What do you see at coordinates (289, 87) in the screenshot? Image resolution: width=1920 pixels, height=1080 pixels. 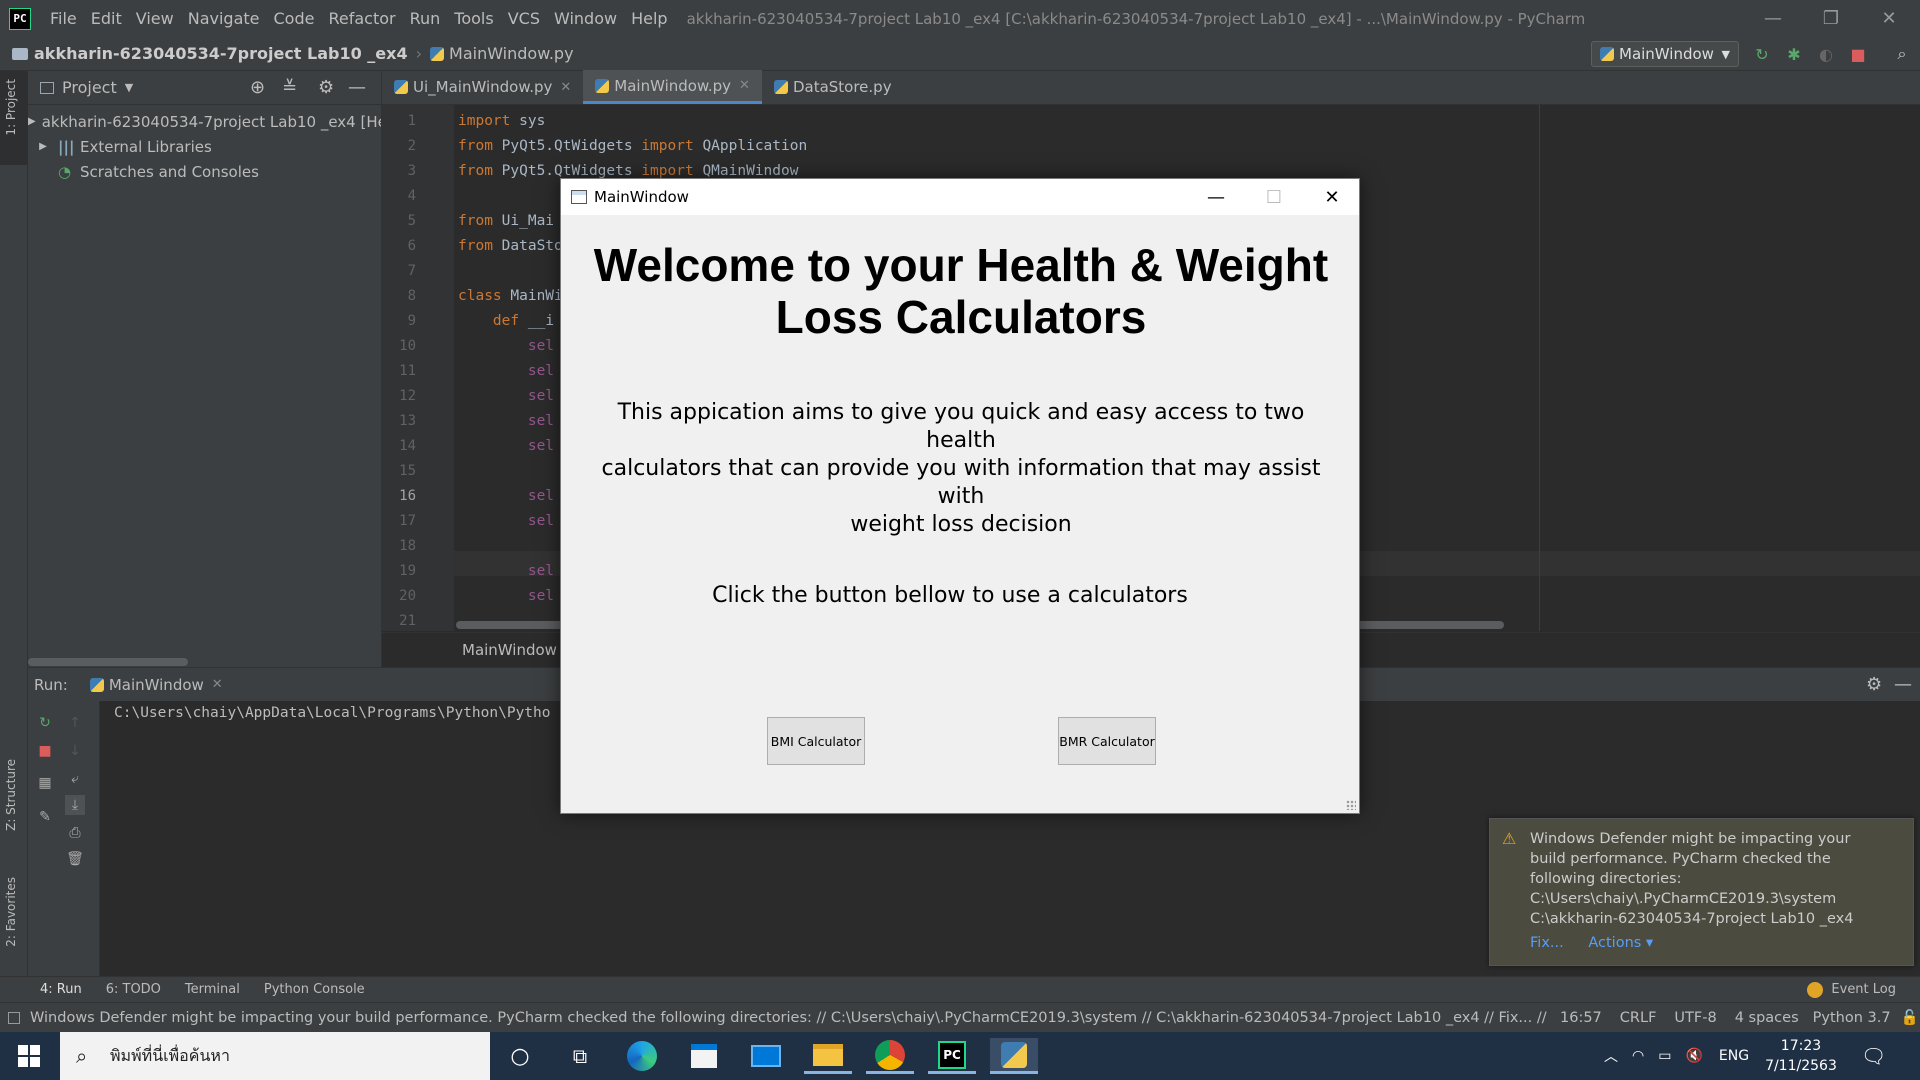 I see `collapse-all-icon: ≚` at bounding box center [289, 87].